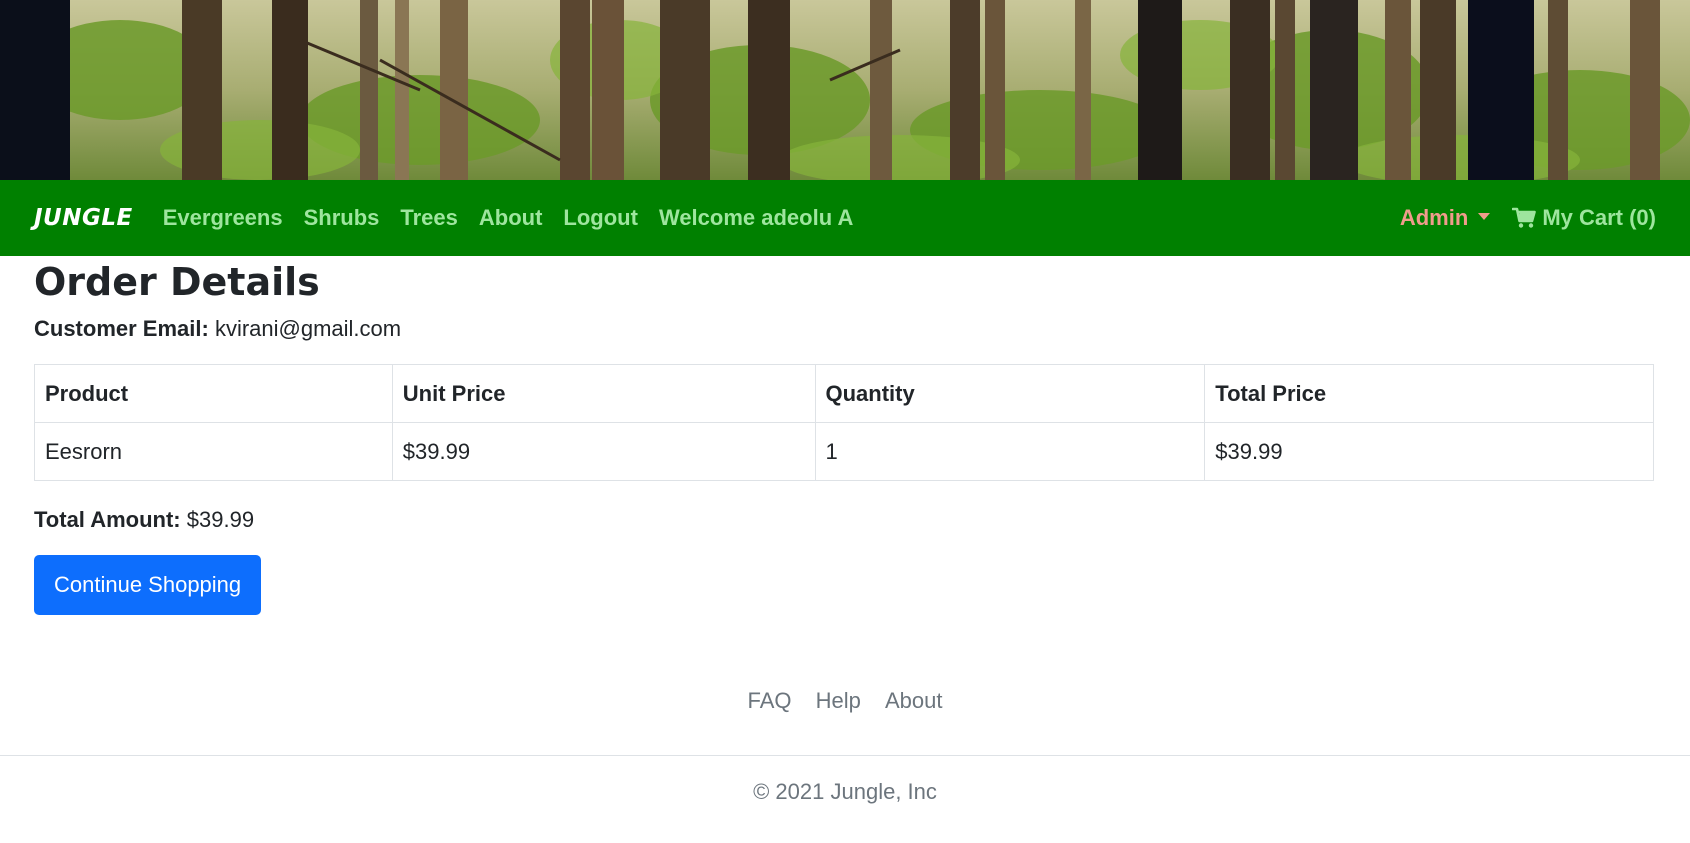  I want to click on total-amount-value: $39.99, so click(220, 519).